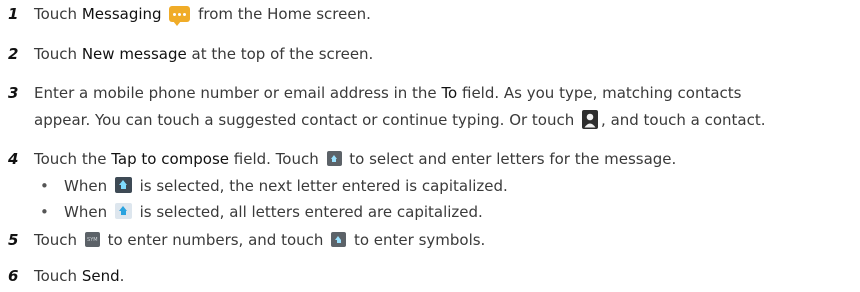 This screenshot has width=860, height=292. What do you see at coordinates (122, 276) in the screenshot?
I see `step-text: .` at bounding box center [122, 276].